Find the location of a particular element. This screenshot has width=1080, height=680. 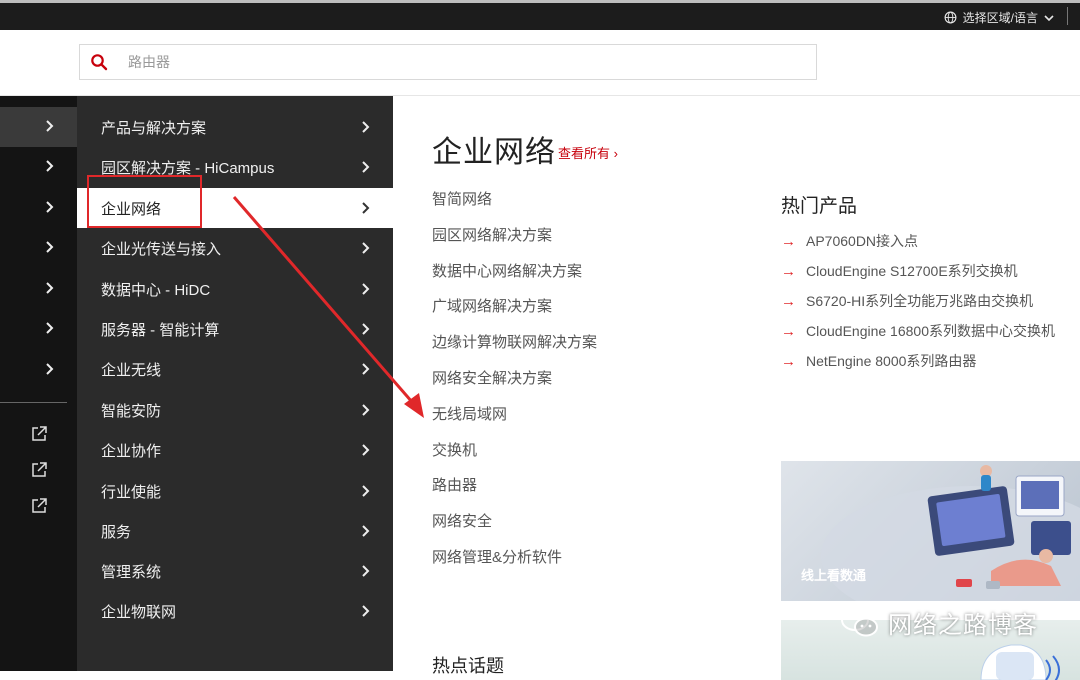

top-bar: 选择区域/语言 is located at coordinates (540, 15).